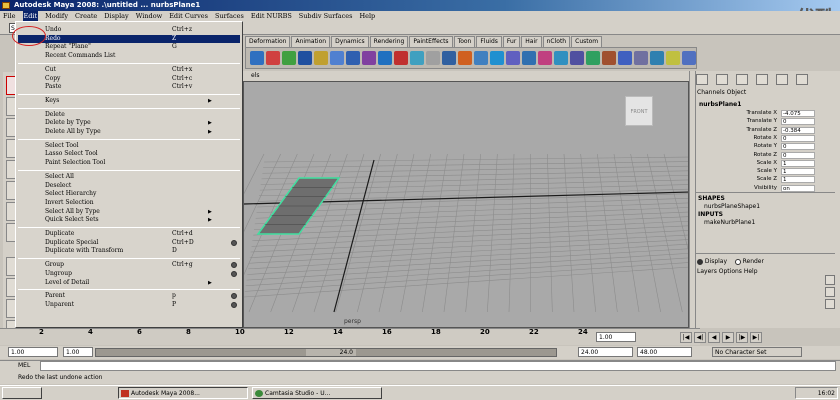 The image size is (840, 400). Describe the element at coordinates (129, 123) in the screenshot. I see `menu-item-delete-by-type: Delete by Type ▶` at that location.